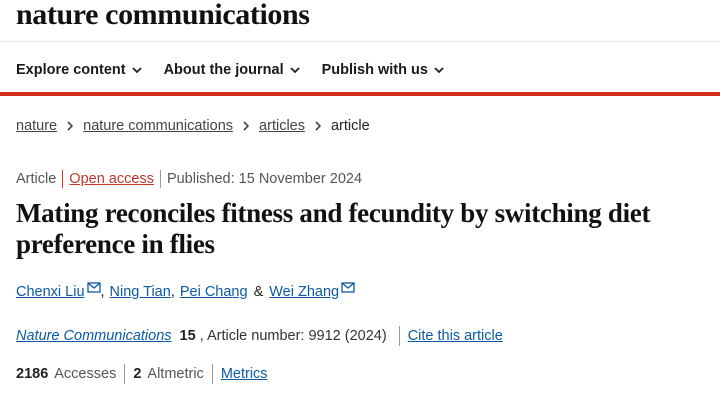 The image size is (720, 412). I want to click on metrics-link: Metrics, so click(244, 374).